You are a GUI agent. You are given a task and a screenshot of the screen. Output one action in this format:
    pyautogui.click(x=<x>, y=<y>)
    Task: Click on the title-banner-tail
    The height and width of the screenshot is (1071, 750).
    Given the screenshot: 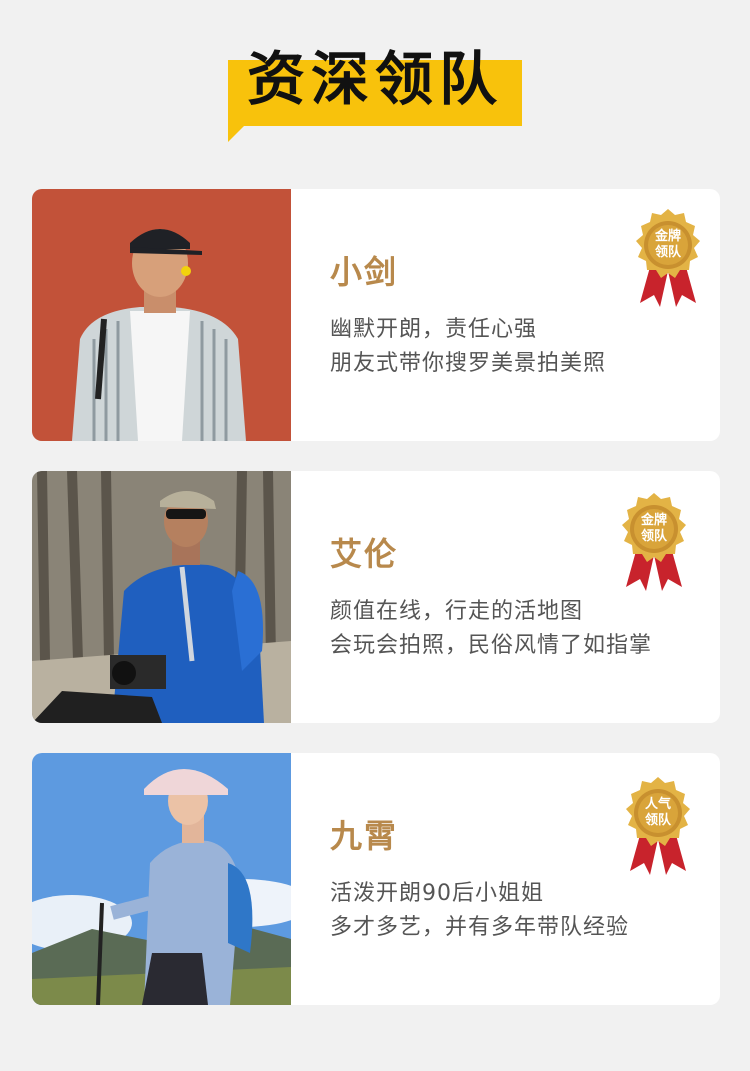 What is the action you would take?
    pyautogui.click(x=237, y=133)
    